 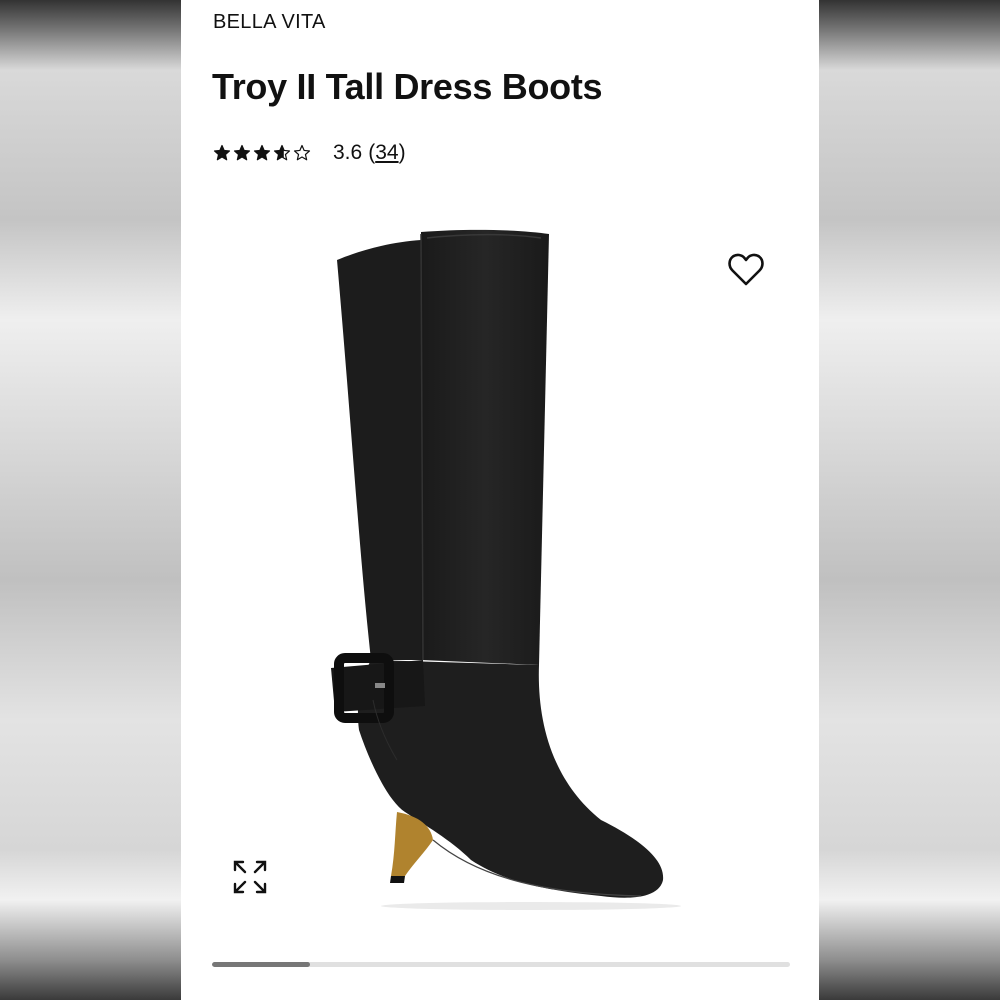 I want to click on review-count-link: 34, so click(x=386, y=152).